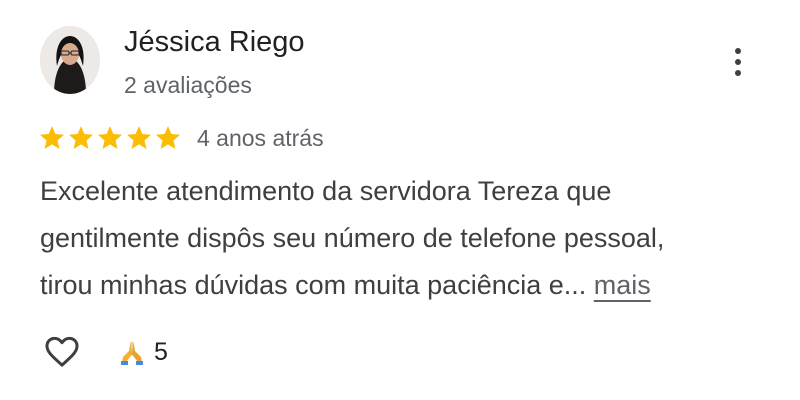 The height and width of the screenshot is (400, 800). I want to click on author-review-count: 2 avaliações, so click(188, 85).